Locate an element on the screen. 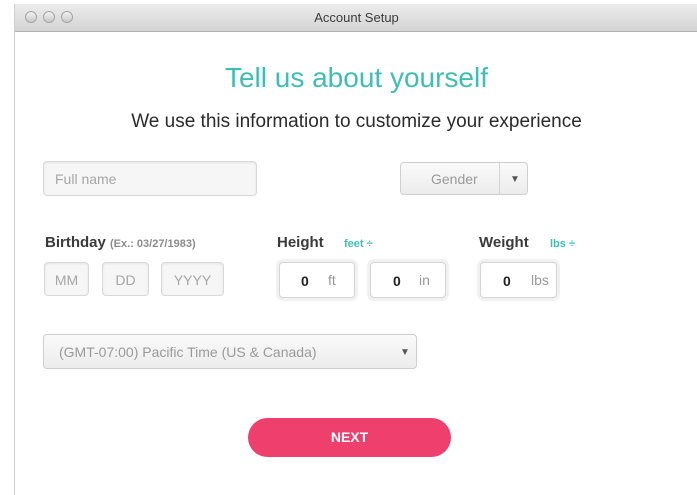  birthday-month-input: MM is located at coordinates (66, 279).